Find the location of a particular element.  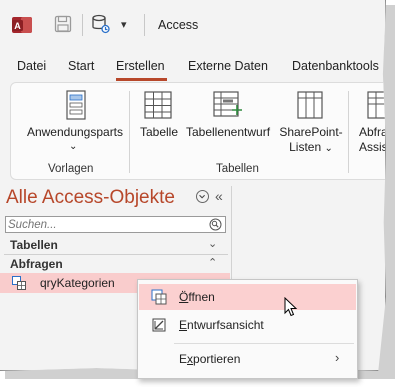

nav-group-tabellen: Tabellen ⌄ is located at coordinates (115, 245).